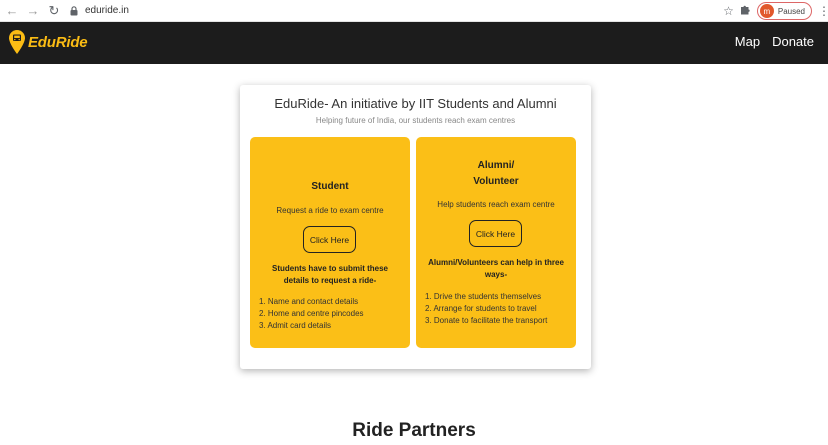  Describe the element at coordinates (107, 10) in the screenshot. I see `address-bar: eduride.in` at that location.